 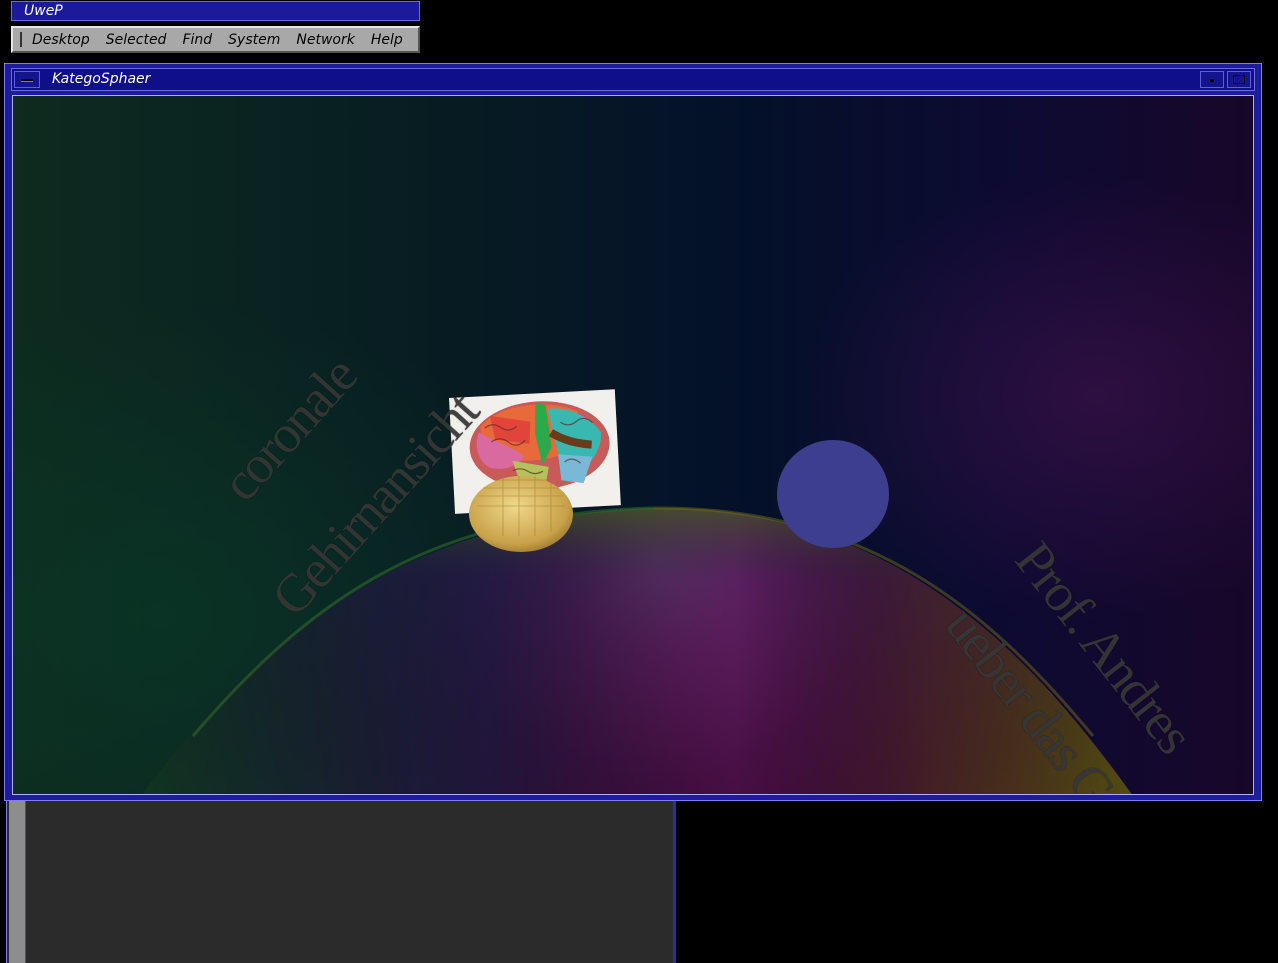 I want to click on menu-selected: Selected, so click(x=136, y=40).